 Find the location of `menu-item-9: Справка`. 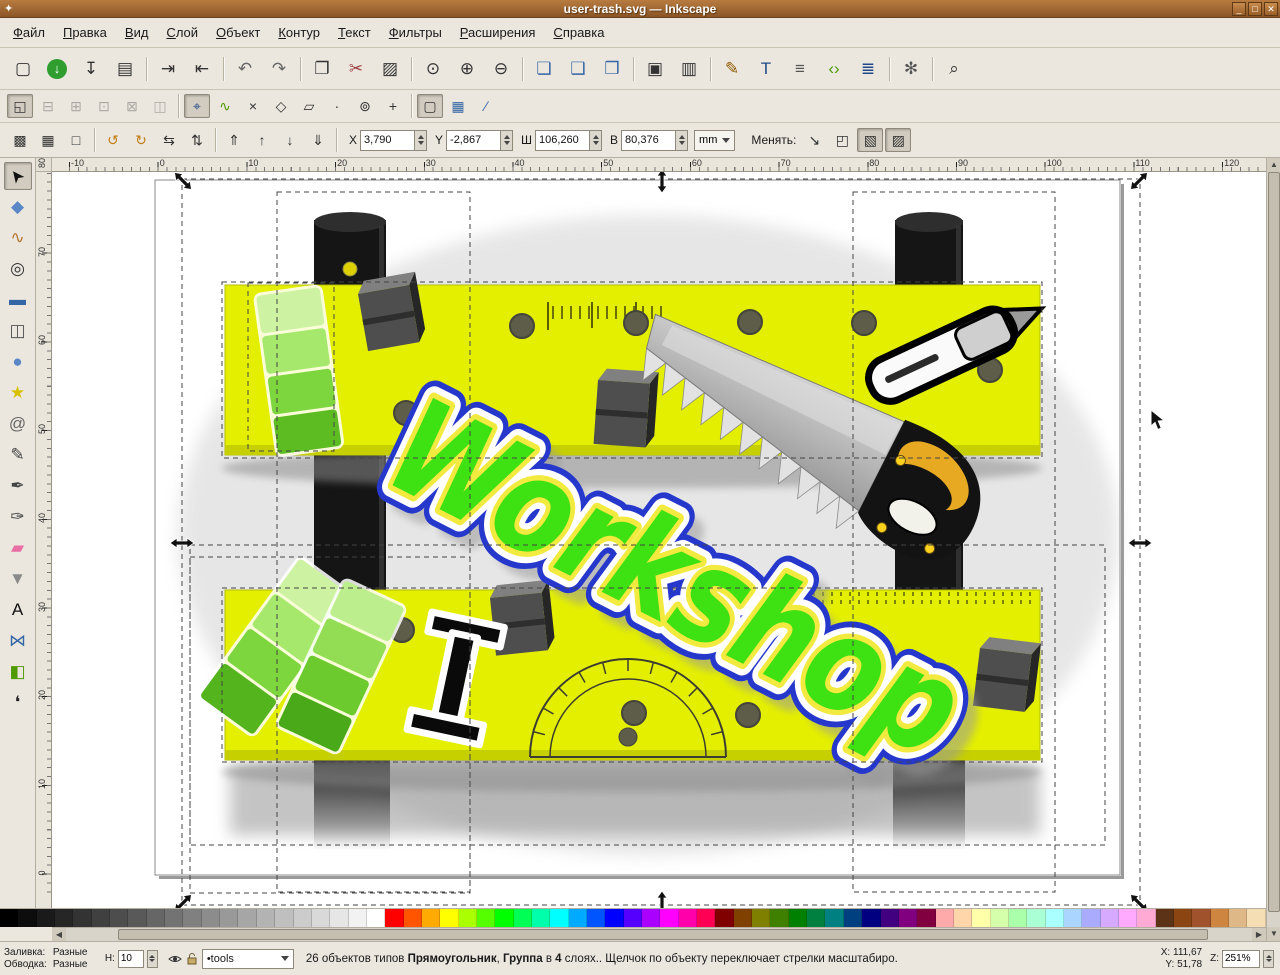

menu-item-9: Справка is located at coordinates (578, 32).